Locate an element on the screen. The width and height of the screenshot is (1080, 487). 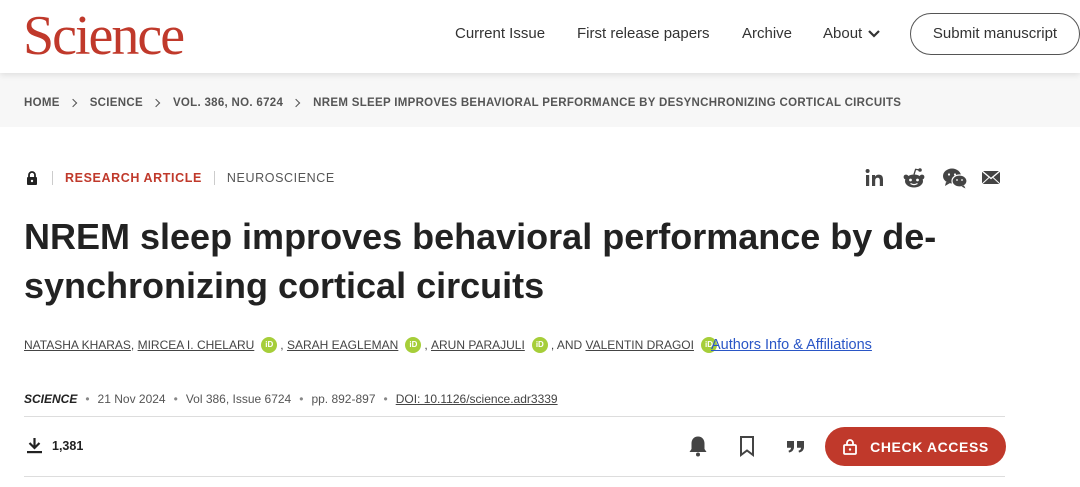
bookmark-icon is located at coordinates (747, 446).